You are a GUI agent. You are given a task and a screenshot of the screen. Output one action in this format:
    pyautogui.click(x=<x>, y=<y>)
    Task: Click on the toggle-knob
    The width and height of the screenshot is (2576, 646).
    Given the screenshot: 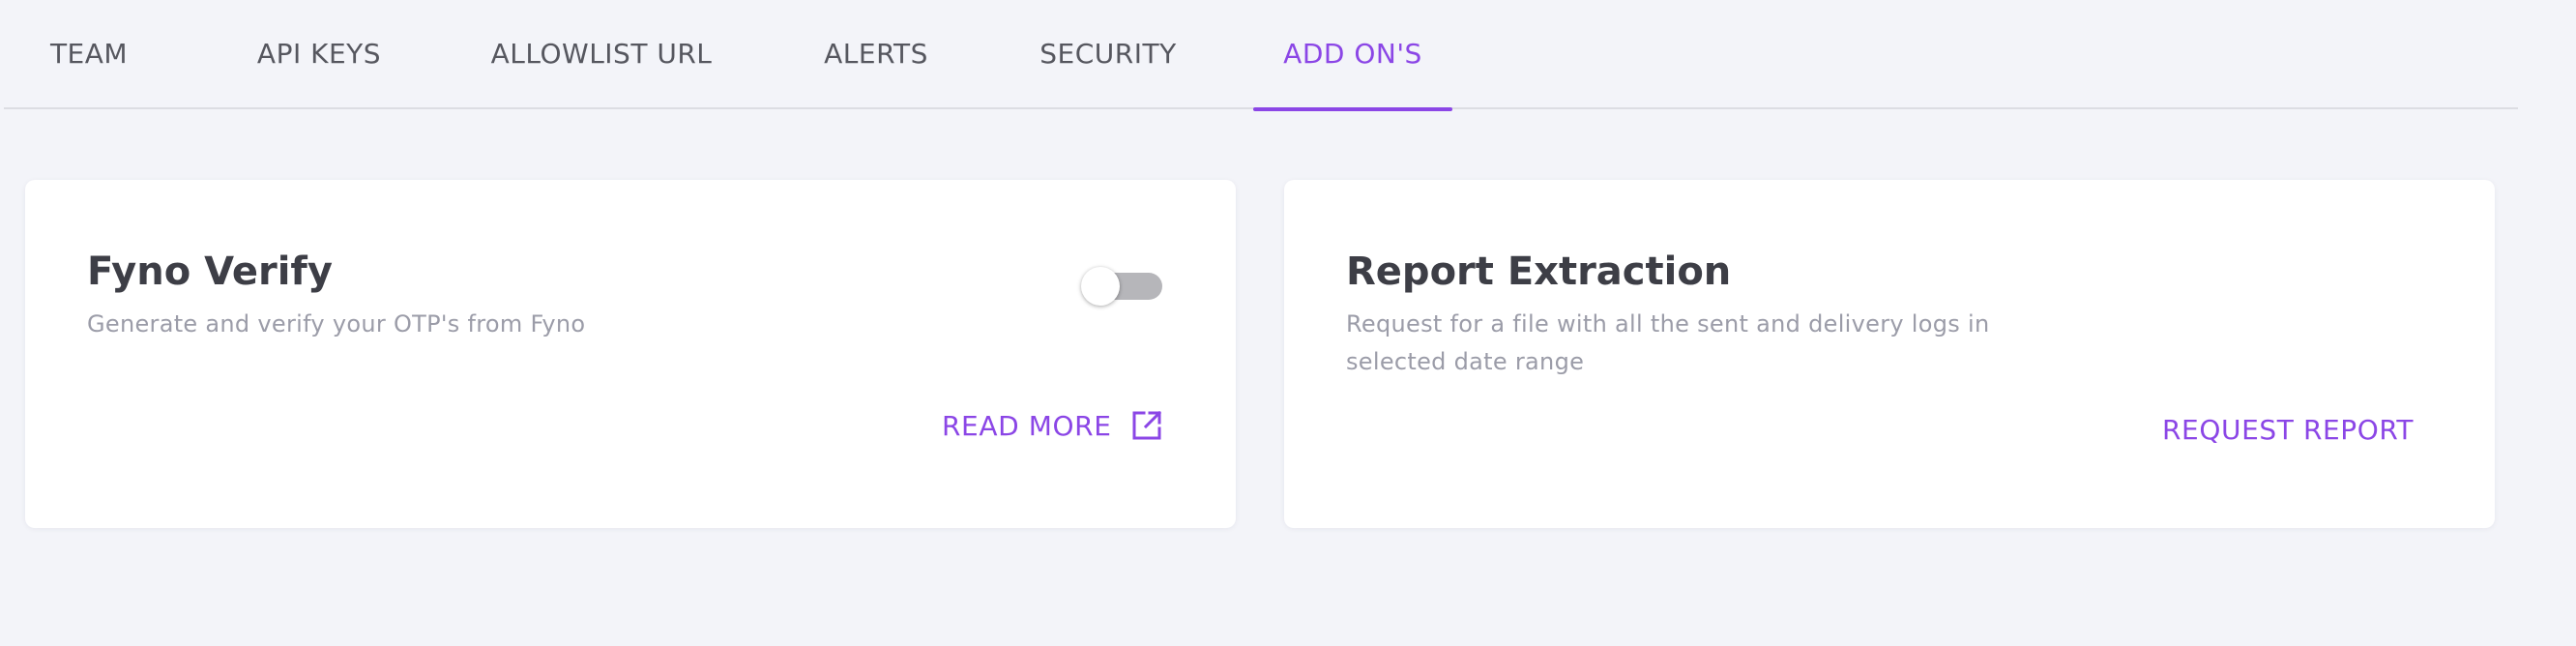 What is the action you would take?
    pyautogui.click(x=1100, y=286)
    